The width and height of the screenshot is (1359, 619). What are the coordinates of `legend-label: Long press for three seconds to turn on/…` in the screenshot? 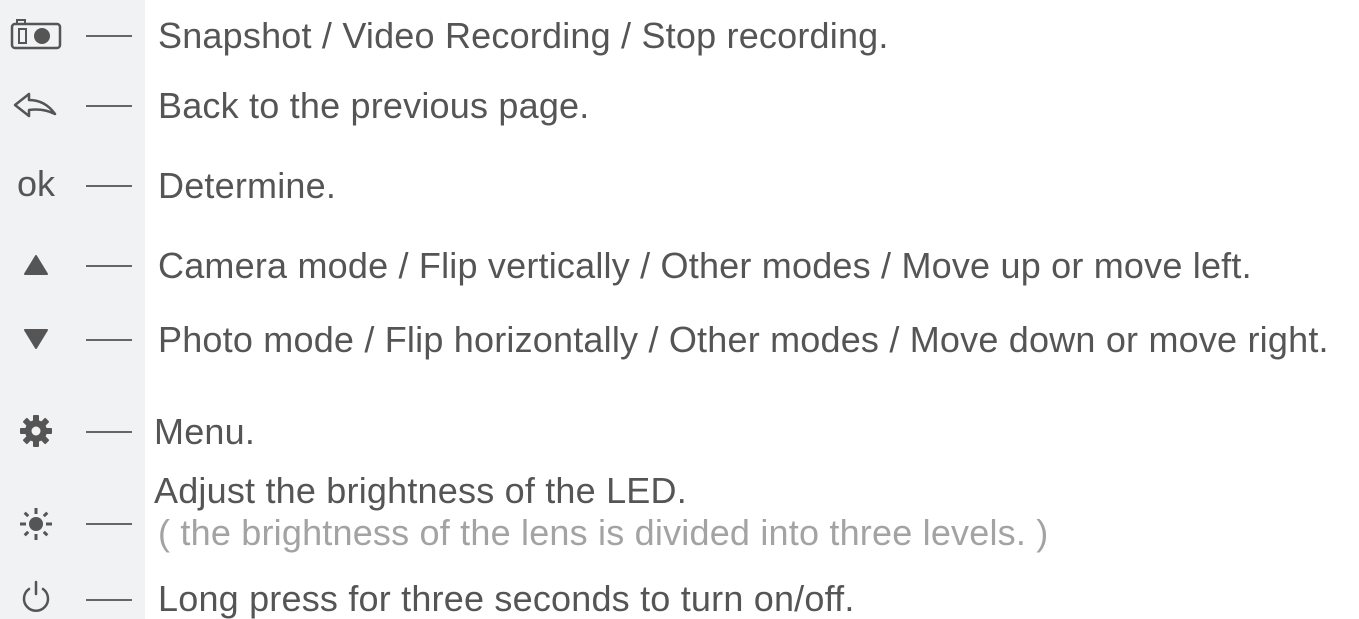 It's located at (506, 598).